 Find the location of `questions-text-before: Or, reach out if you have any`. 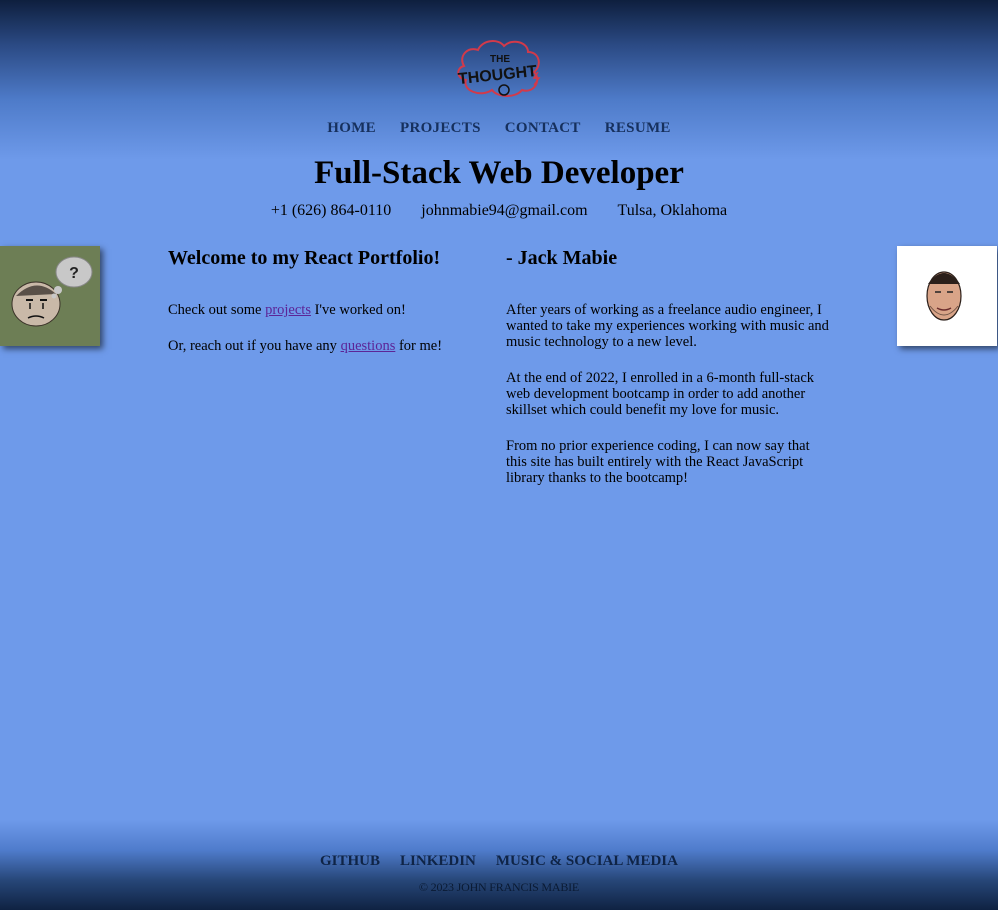

questions-text-before: Or, reach out if you have any is located at coordinates (254, 346).